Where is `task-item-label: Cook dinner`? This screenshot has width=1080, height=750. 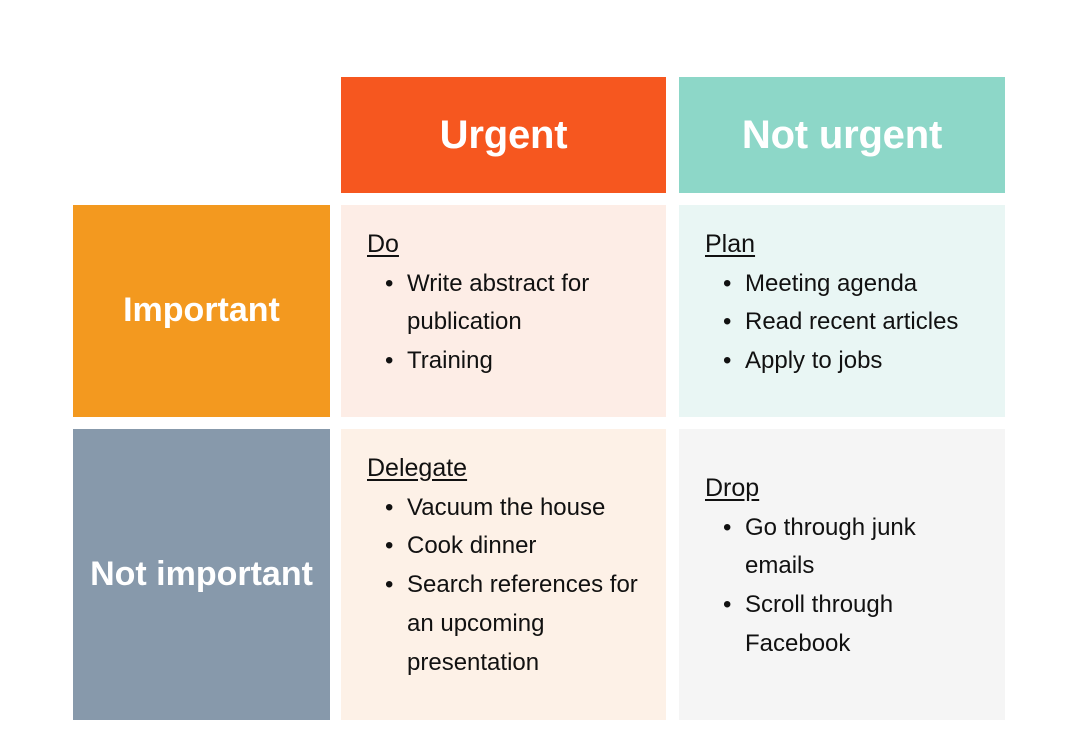 task-item-label: Cook dinner is located at coordinates (472, 546).